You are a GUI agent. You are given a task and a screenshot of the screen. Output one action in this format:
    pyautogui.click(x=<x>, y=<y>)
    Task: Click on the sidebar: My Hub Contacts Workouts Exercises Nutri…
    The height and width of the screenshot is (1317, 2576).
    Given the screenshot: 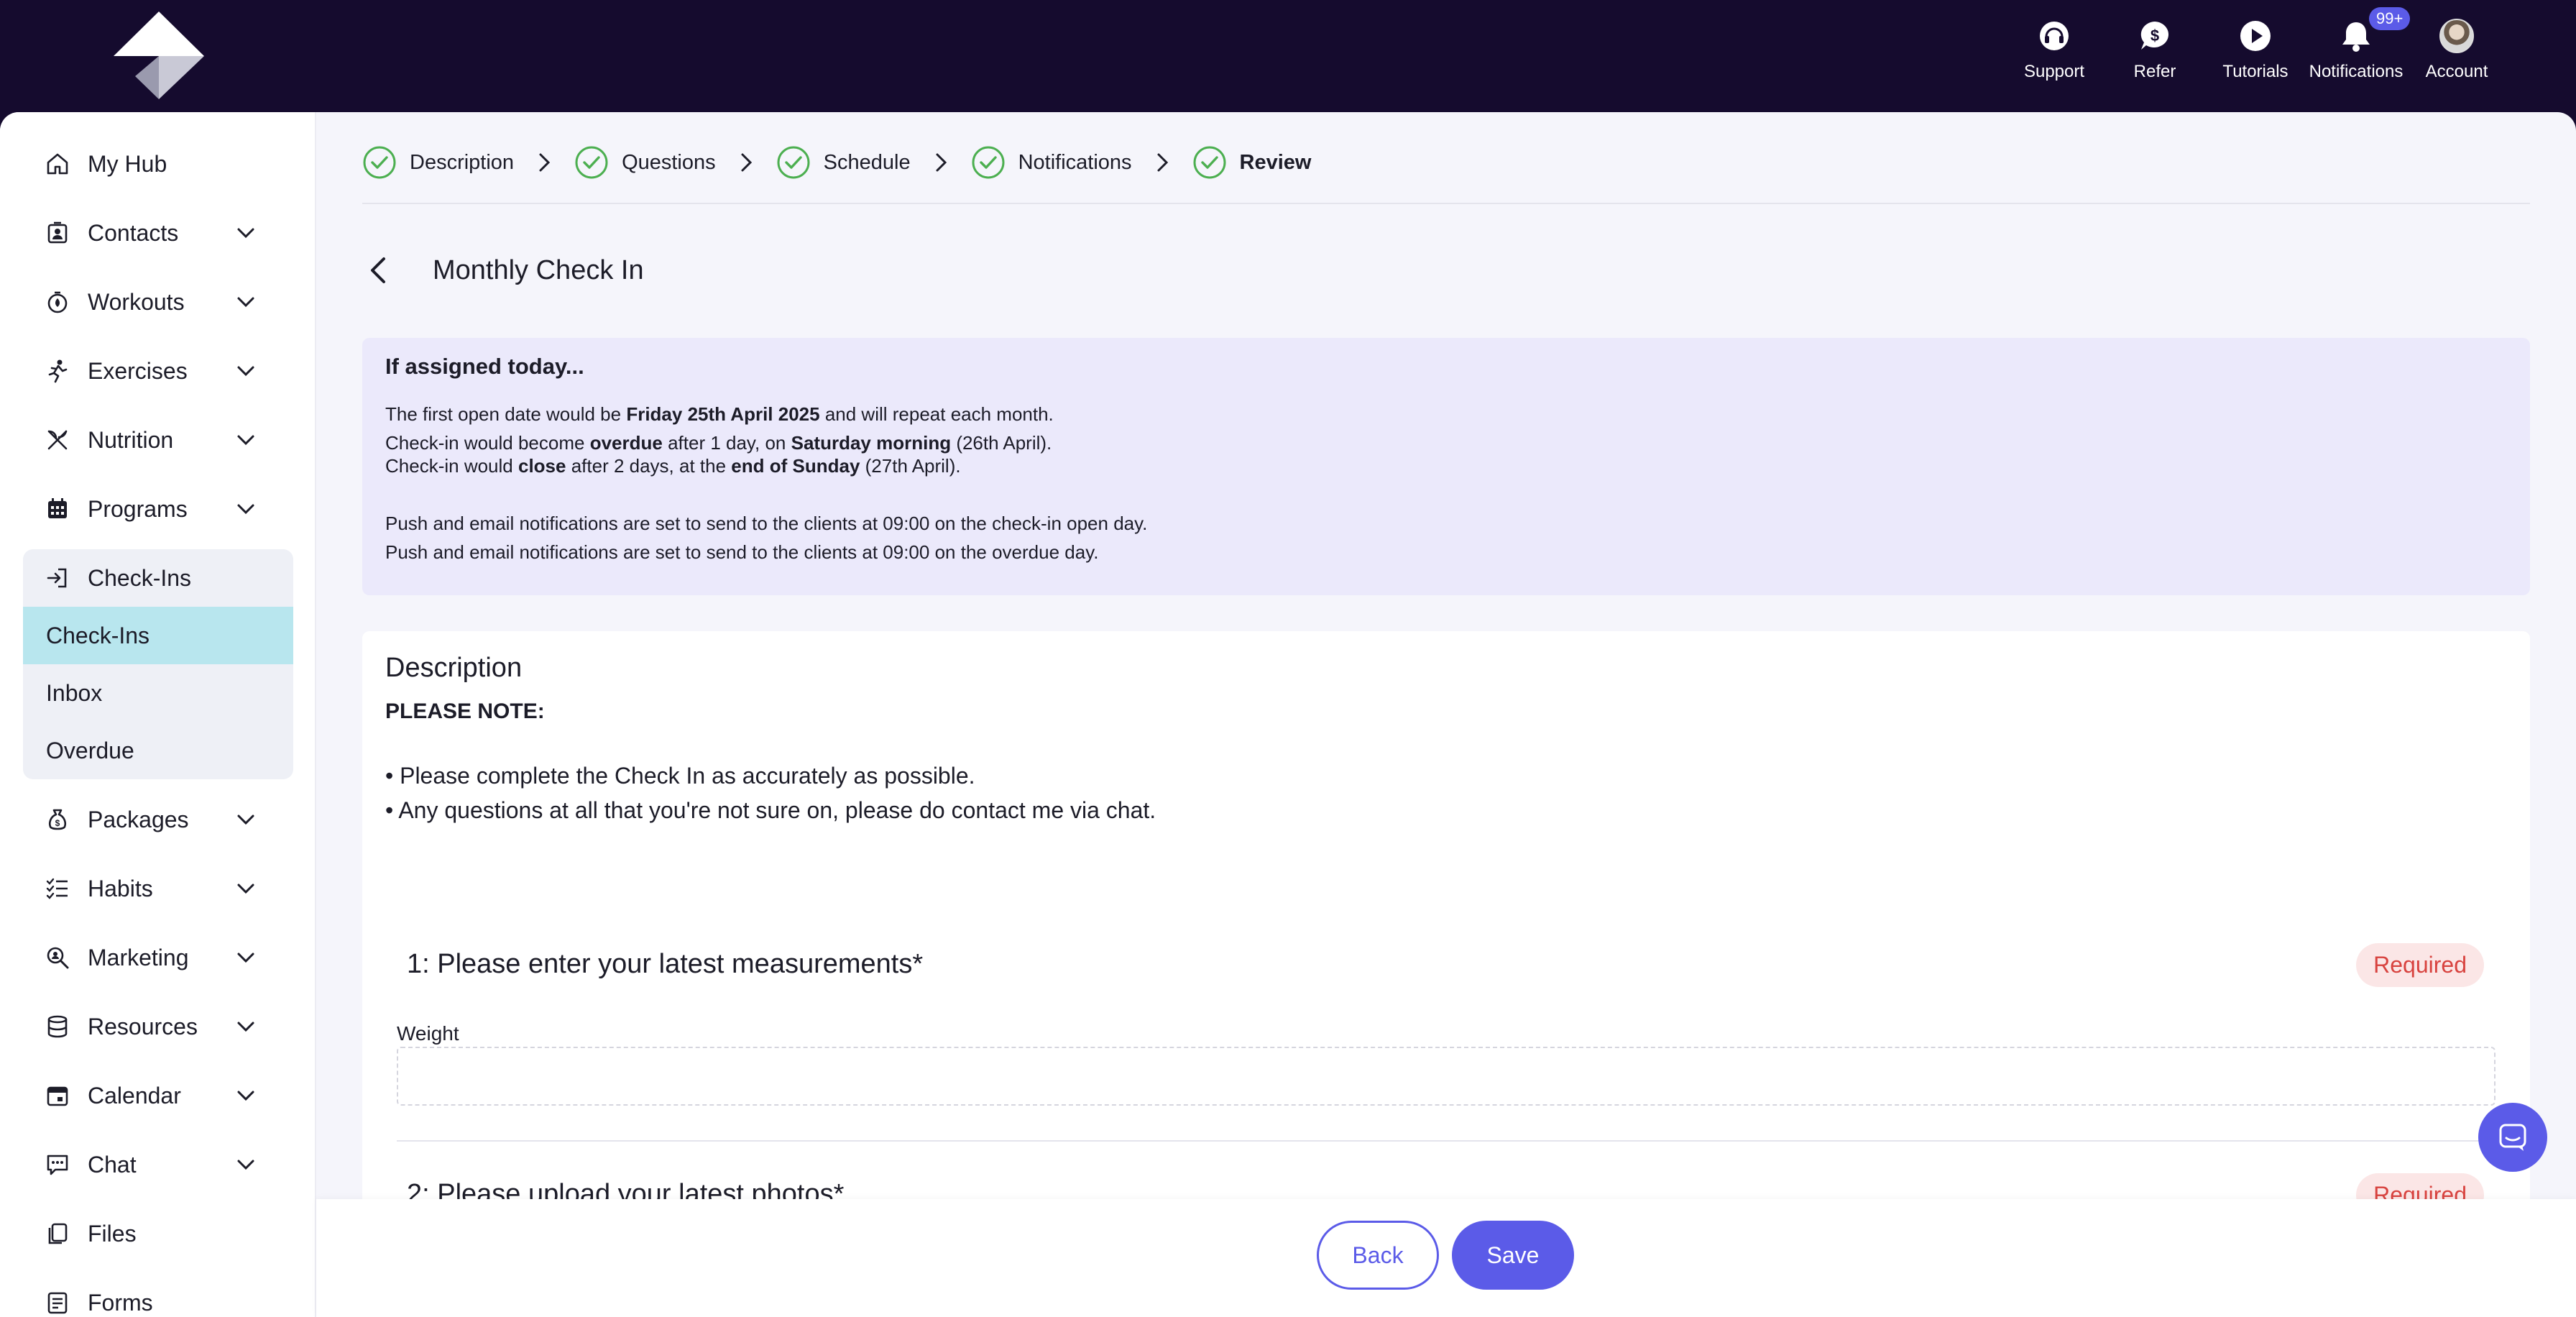 What is the action you would take?
    pyautogui.click(x=158, y=715)
    